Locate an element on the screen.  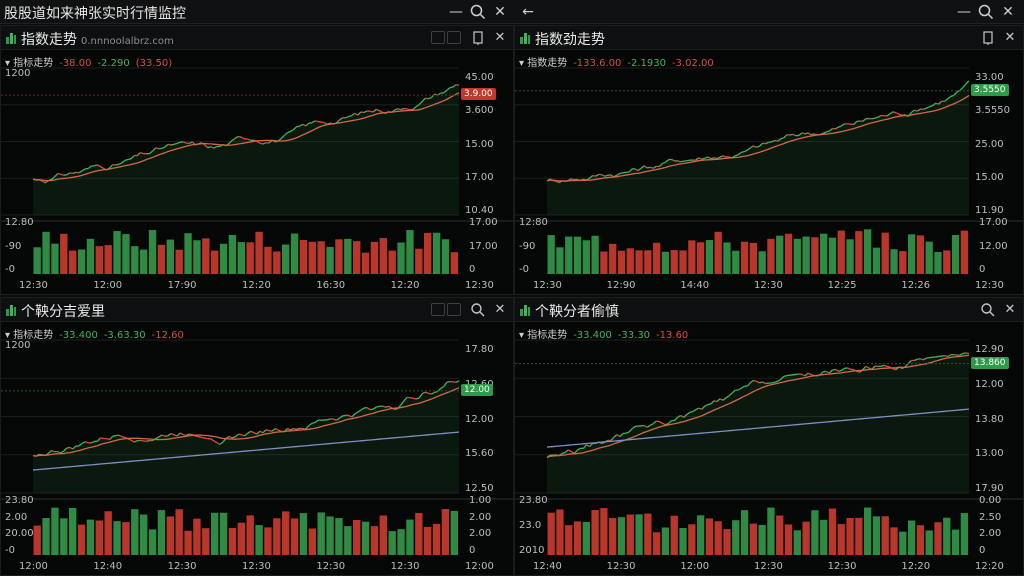
y-axis-label: 12.00 is located at coordinates (479, 419).